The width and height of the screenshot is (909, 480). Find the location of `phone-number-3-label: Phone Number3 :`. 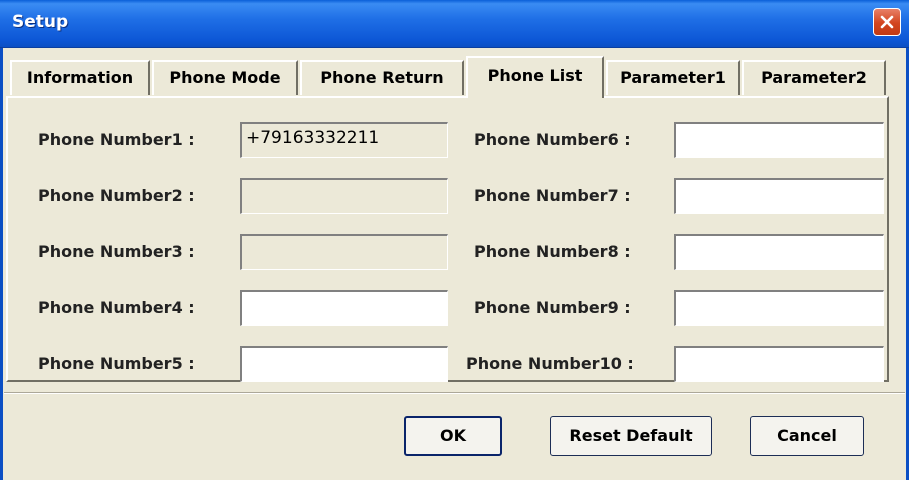

phone-number-3-label: Phone Number3 : is located at coordinates (116, 251).